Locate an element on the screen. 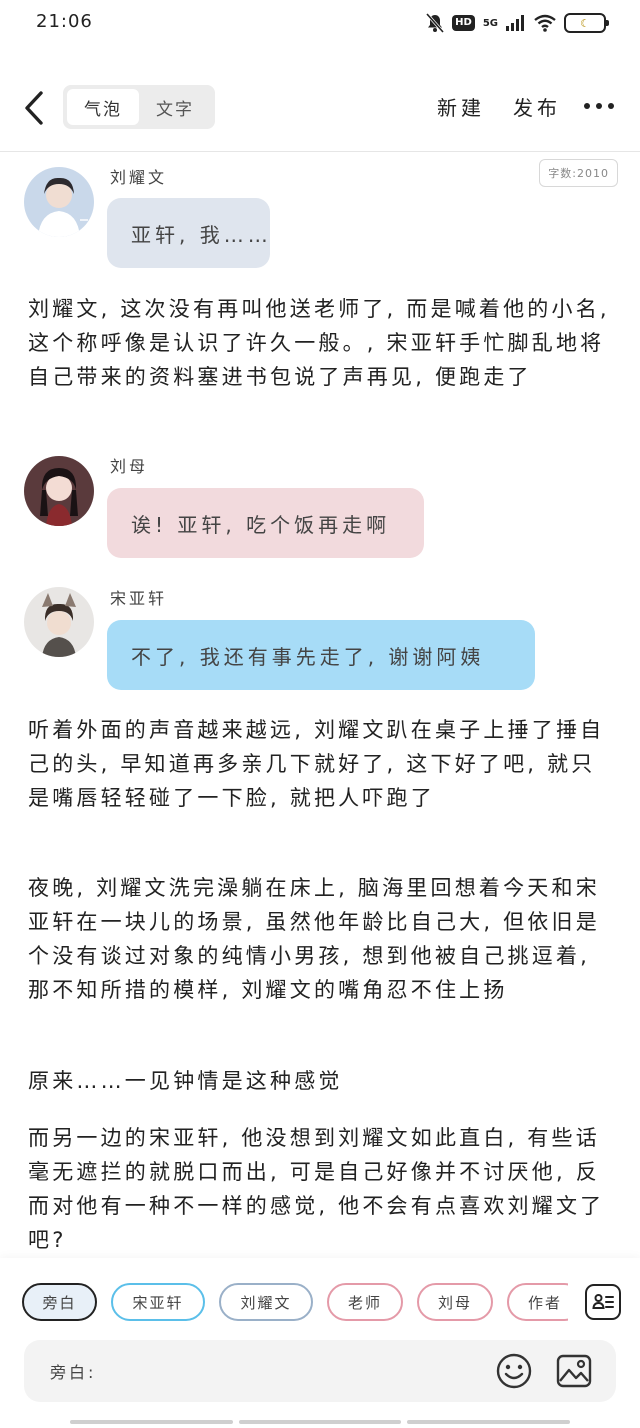  emoji-button is located at coordinates (514, 1371).